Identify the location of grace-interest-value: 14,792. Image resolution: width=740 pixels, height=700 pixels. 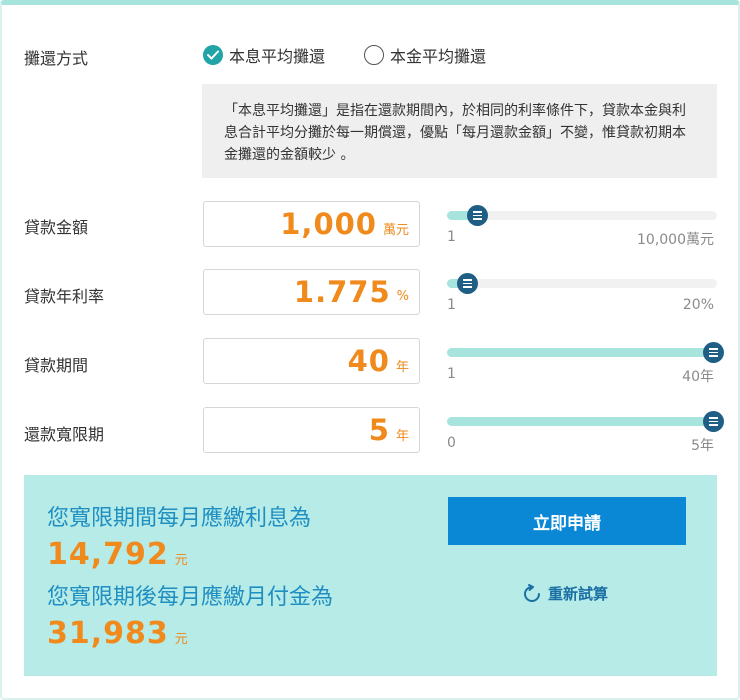
(108, 554).